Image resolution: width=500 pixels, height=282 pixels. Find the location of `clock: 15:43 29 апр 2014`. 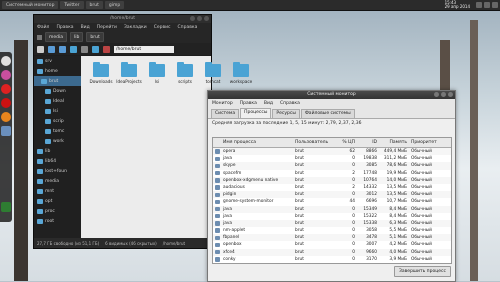

clock: 15:43 29 апр 2014 is located at coordinates (457, 5).